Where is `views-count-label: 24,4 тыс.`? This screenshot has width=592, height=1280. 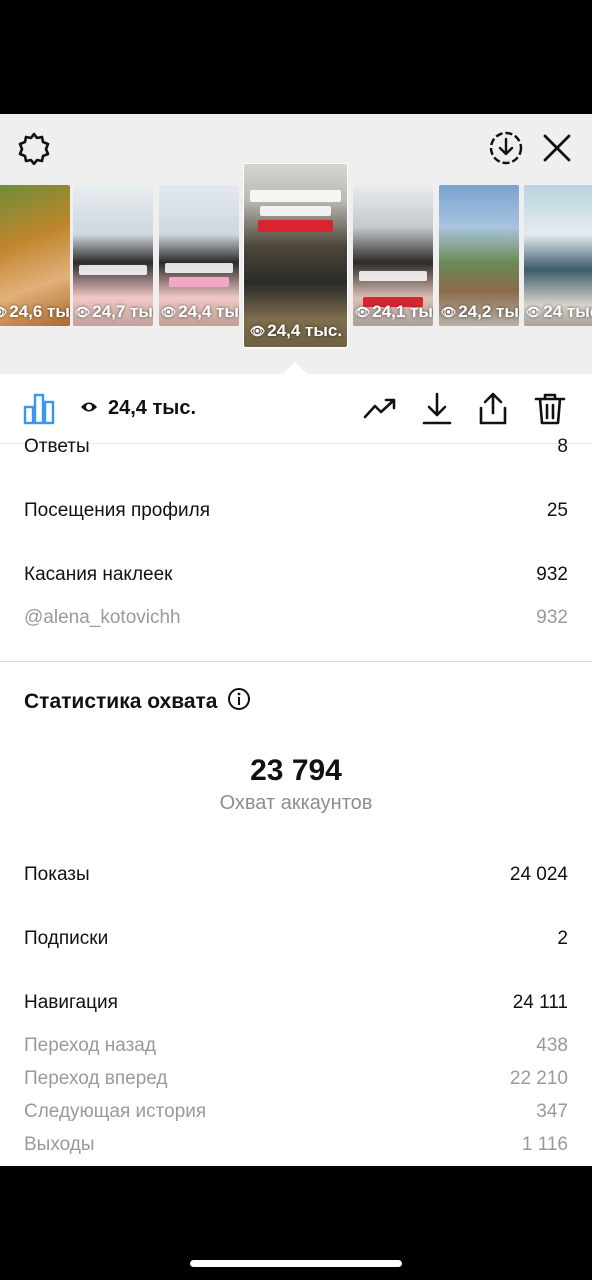 views-count-label: 24,4 тыс. is located at coordinates (152, 408).